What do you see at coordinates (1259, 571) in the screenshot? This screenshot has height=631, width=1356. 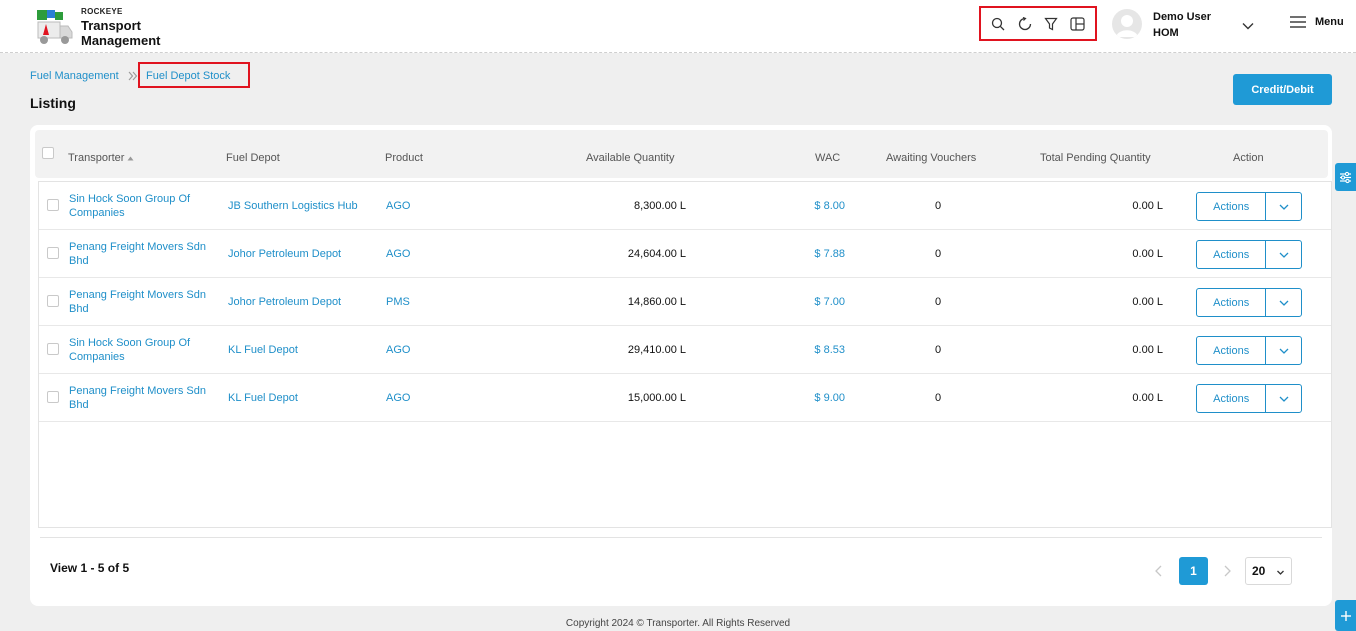 I see `per-page-value: 20` at bounding box center [1259, 571].